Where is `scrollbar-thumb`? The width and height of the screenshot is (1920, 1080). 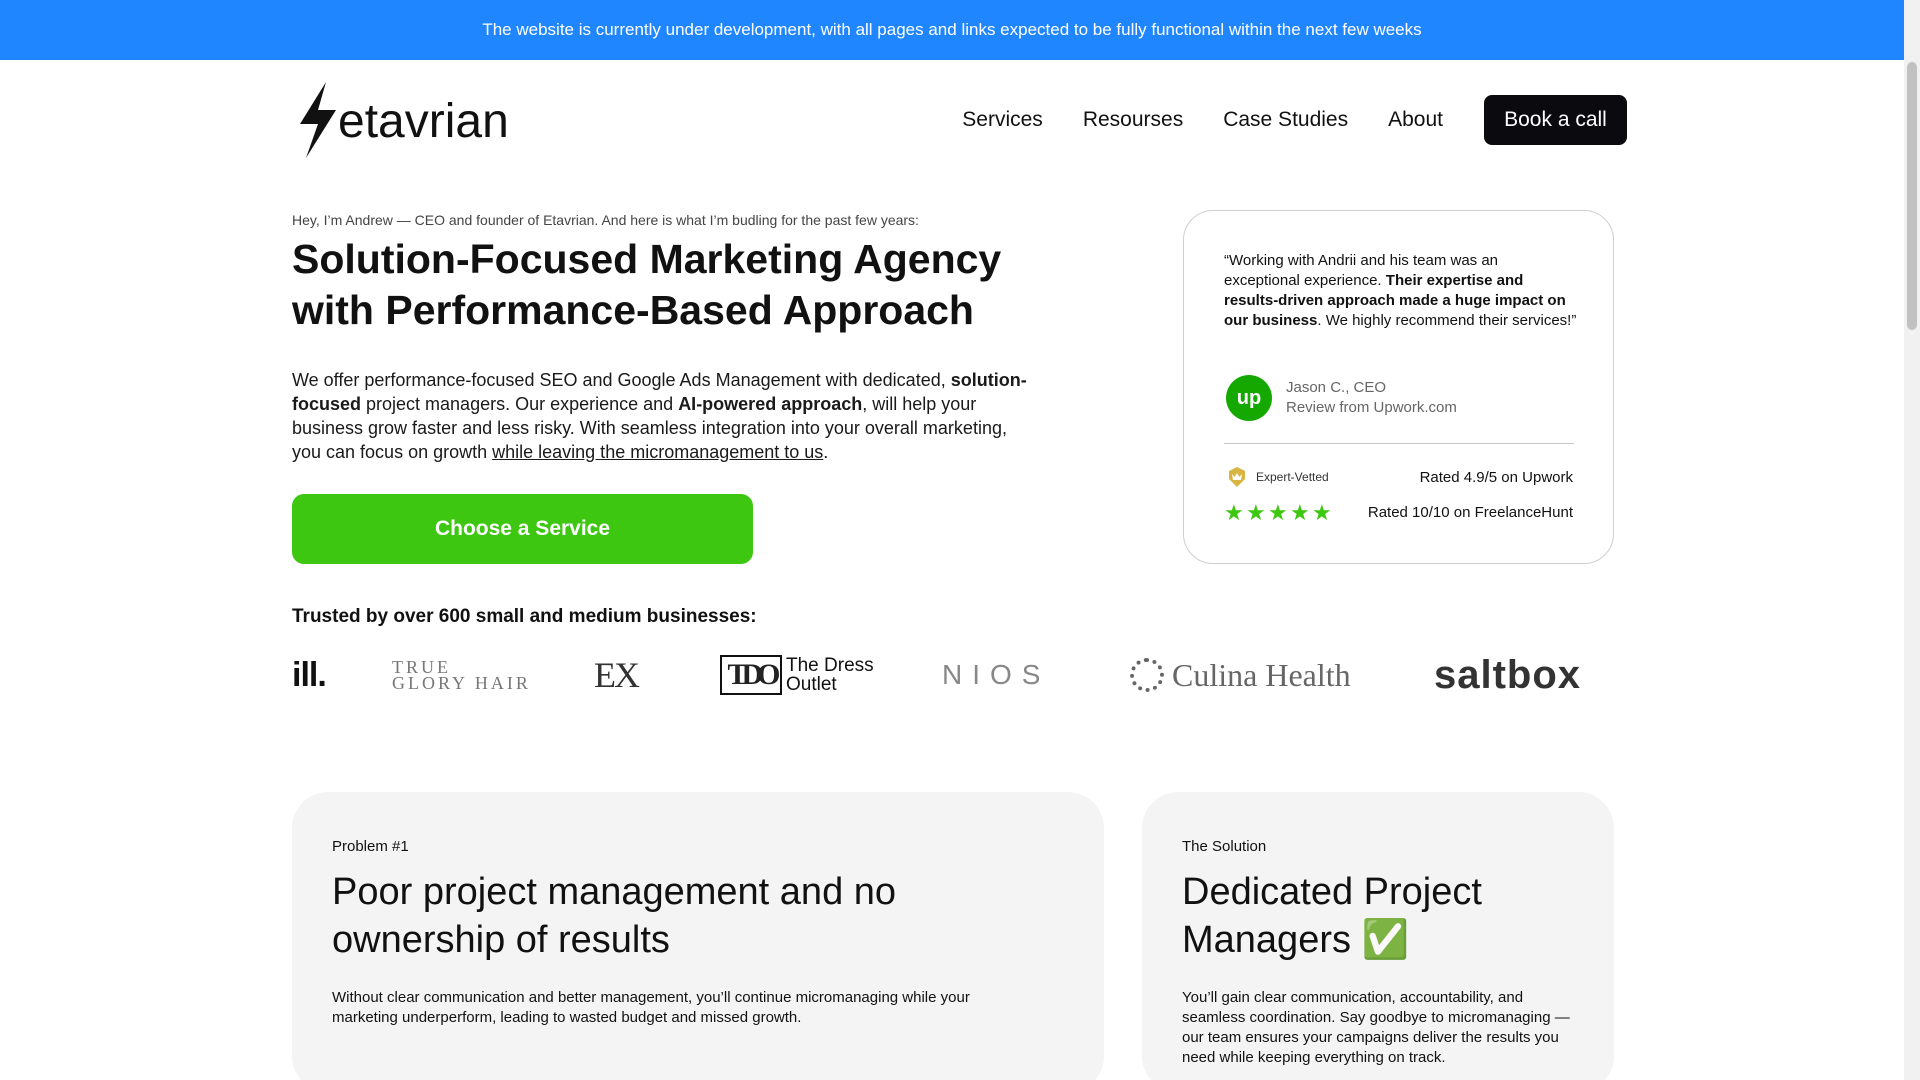 scrollbar-thumb is located at coordinates (1912, 196).